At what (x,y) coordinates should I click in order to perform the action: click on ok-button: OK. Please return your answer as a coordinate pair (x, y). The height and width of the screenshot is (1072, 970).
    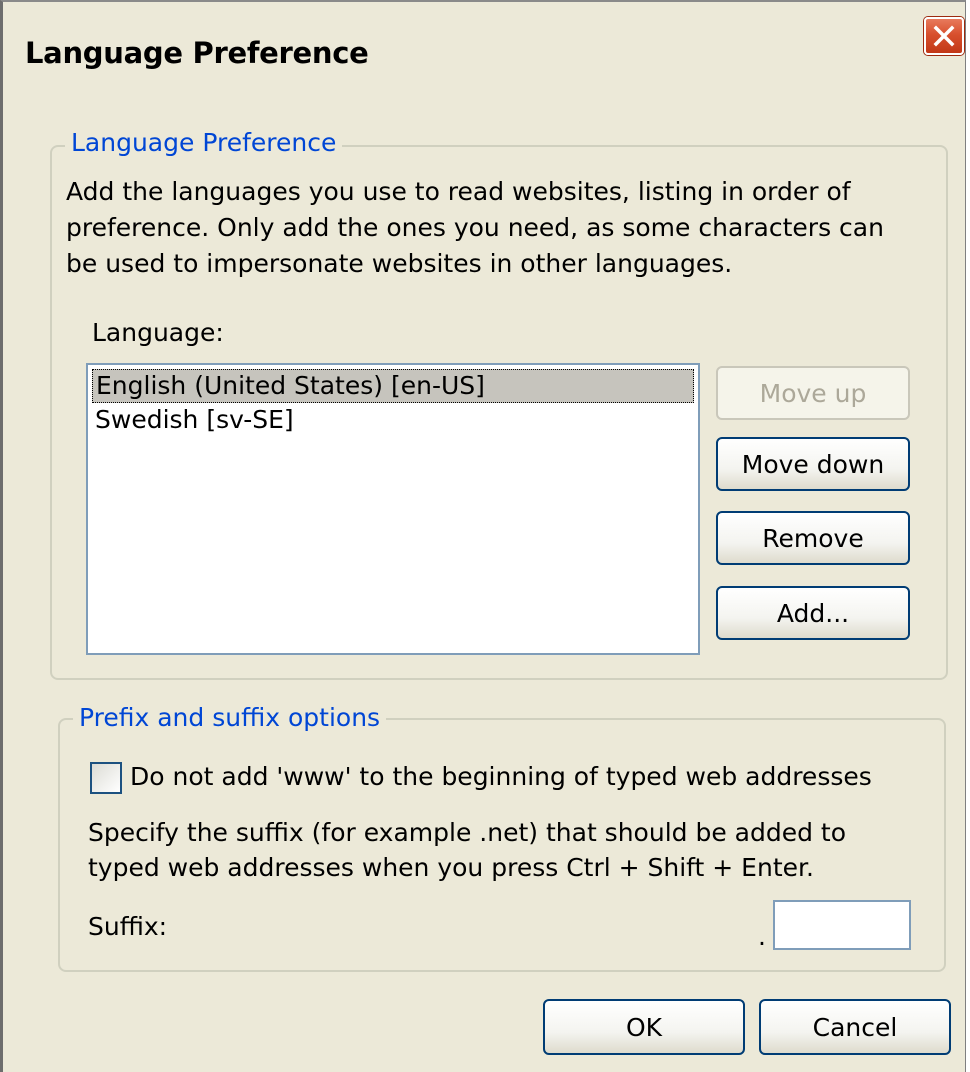
    Looking at the image, I should click on (644, 1027).